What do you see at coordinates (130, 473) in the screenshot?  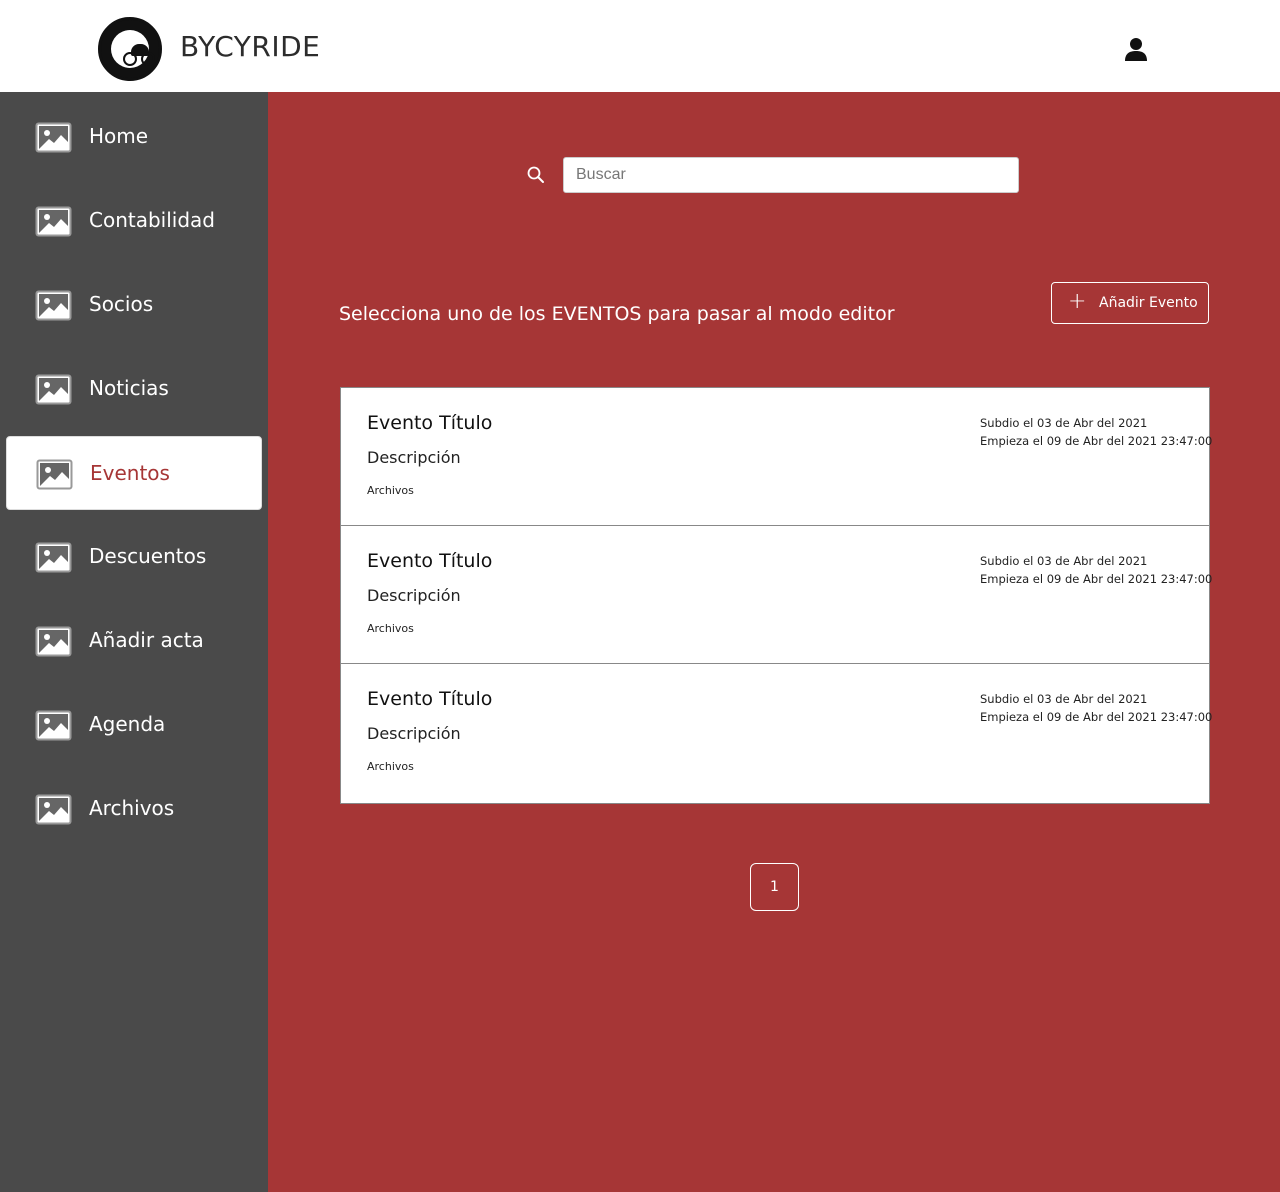 I see `sidebar-item-label: Eventos` at bounding box center [130, 473].